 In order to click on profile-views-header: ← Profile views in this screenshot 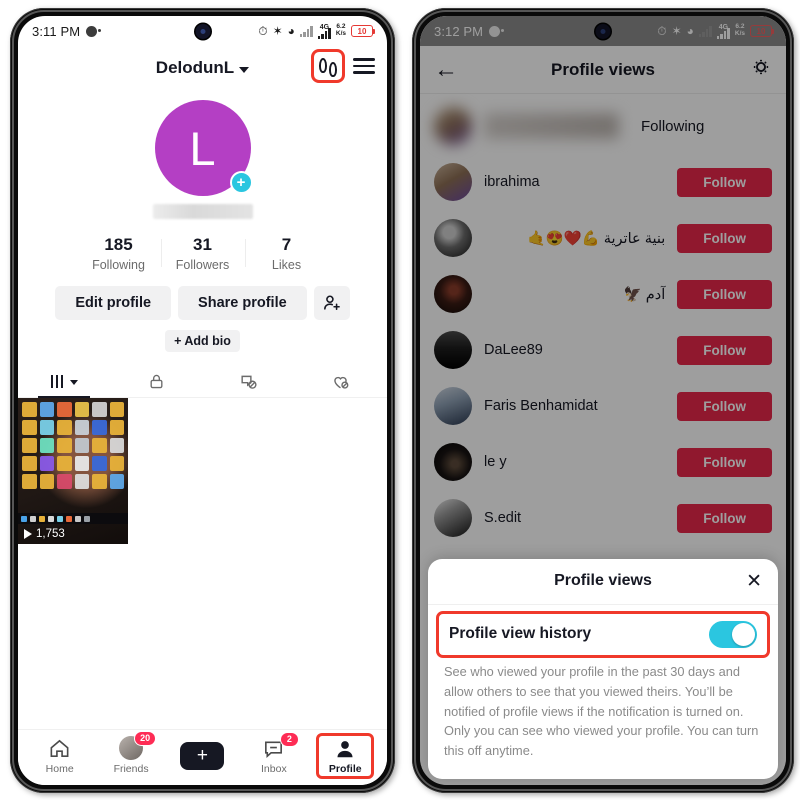, I will do `click(603, 70)`.